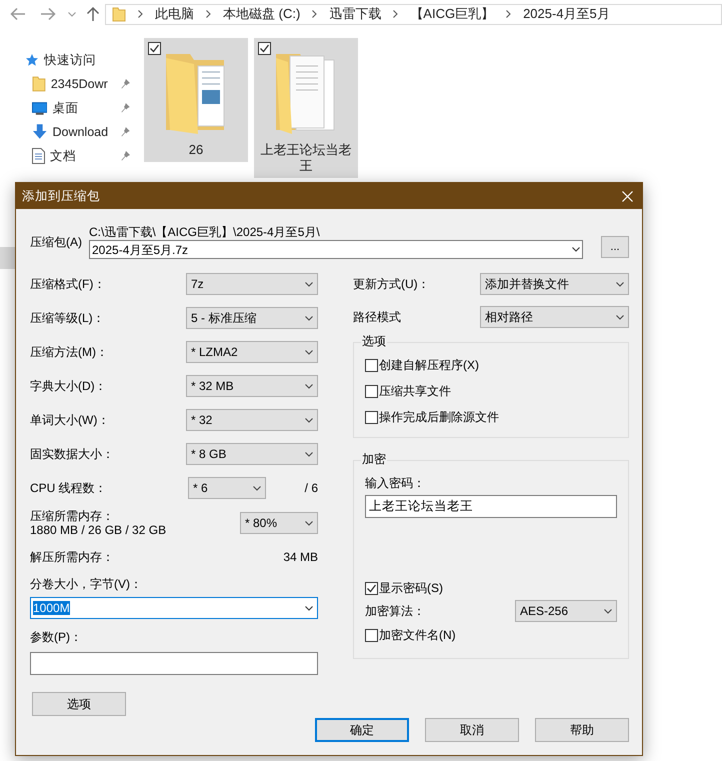  I want to click on dialog-button: 取消, so click(472, 730).